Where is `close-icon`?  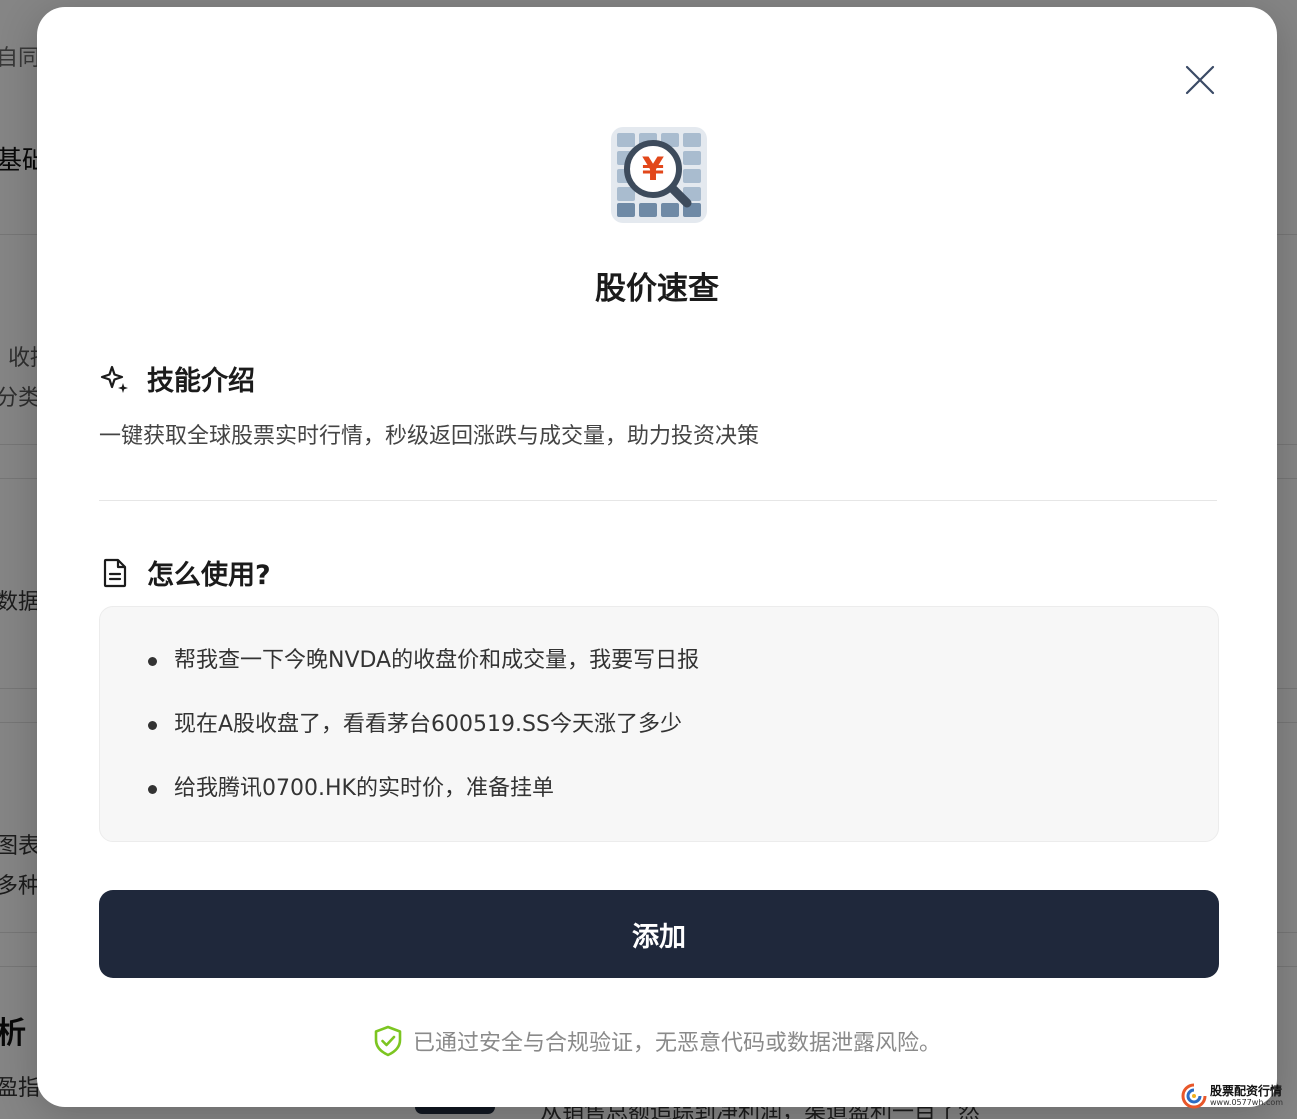
close-icon is located at coordinates (1200, 80).